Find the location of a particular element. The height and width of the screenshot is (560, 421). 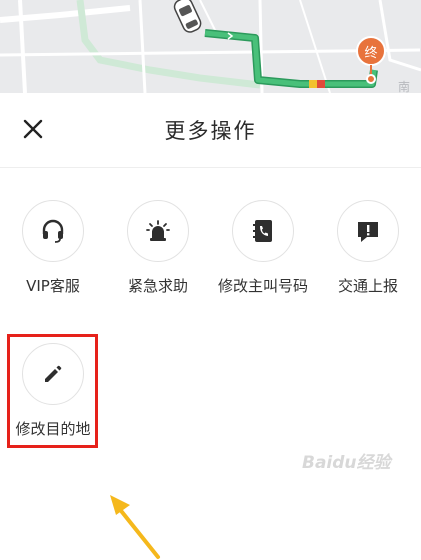

destination-marker: 终 is located at coordinates (372, 60).